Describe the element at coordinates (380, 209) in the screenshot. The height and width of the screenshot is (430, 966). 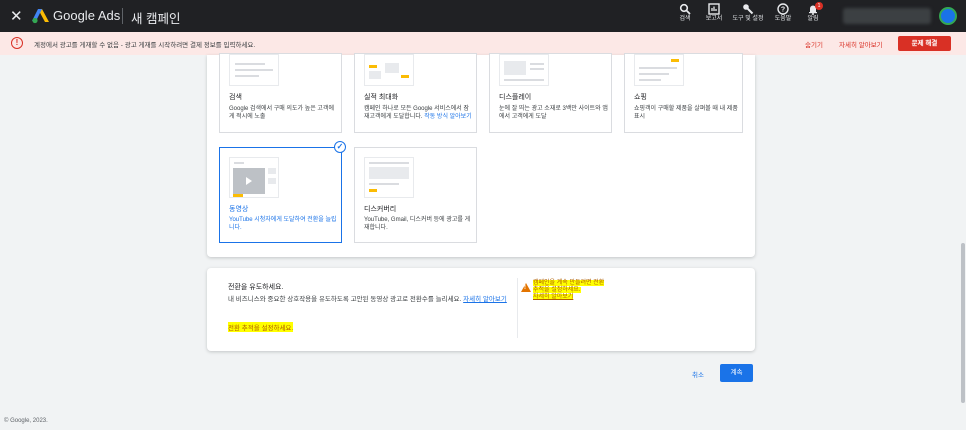
I see `tile-title: 디스커버리` at that location.